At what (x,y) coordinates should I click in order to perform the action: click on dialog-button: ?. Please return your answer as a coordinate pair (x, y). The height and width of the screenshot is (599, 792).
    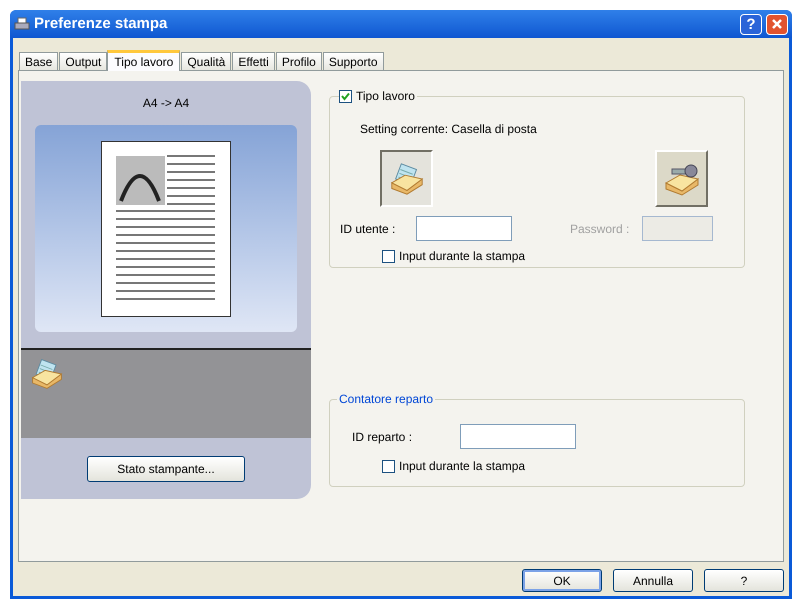
    Looking at the image, I should click on (744, 580).